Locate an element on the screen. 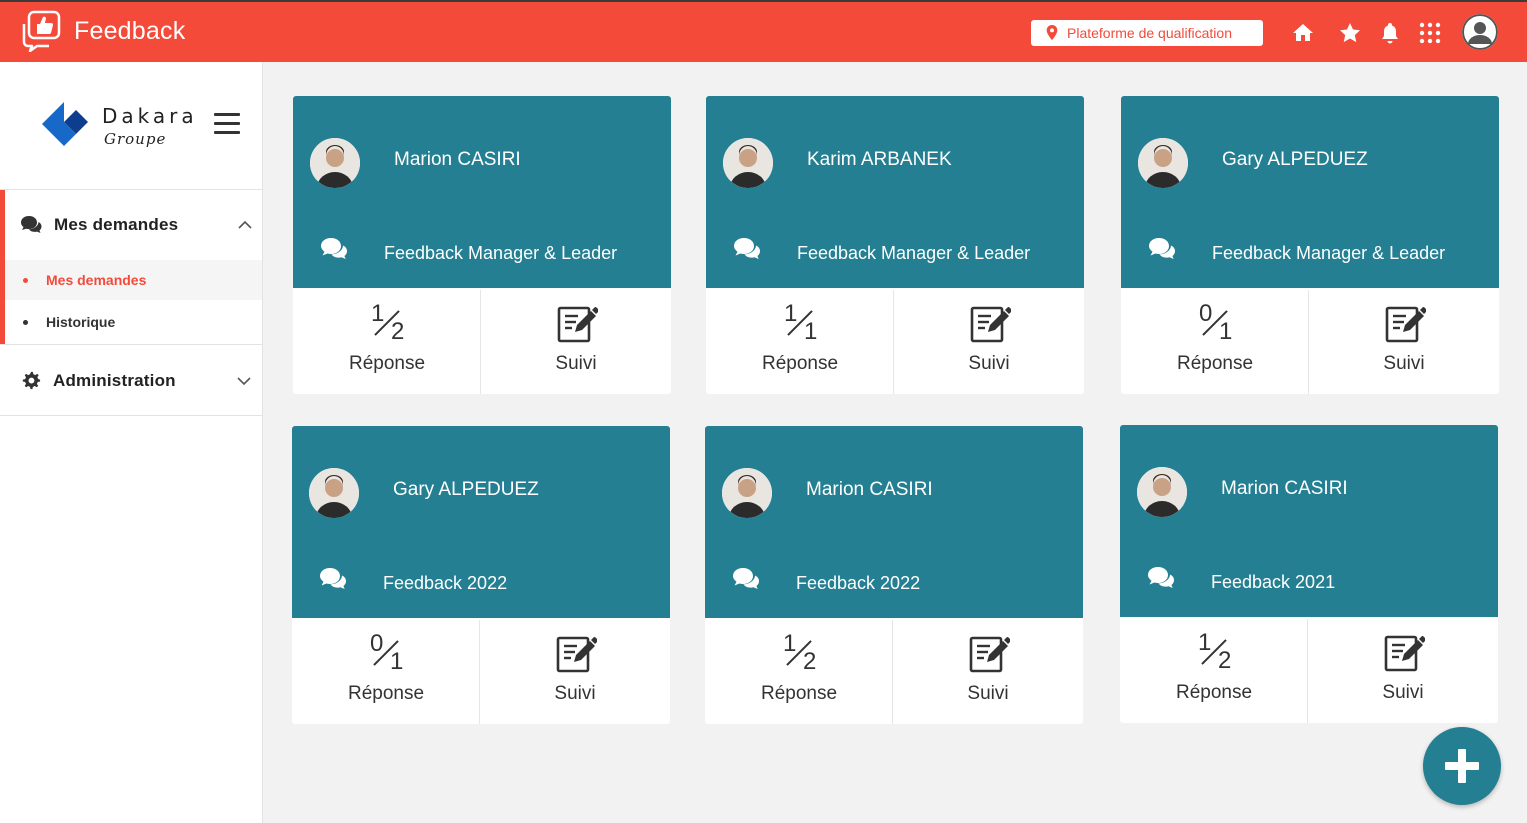 The height and width of the screenshot is (823, 1527). card-actions: 1 1 Réponse Suivi is located at coordinates (895, 342).